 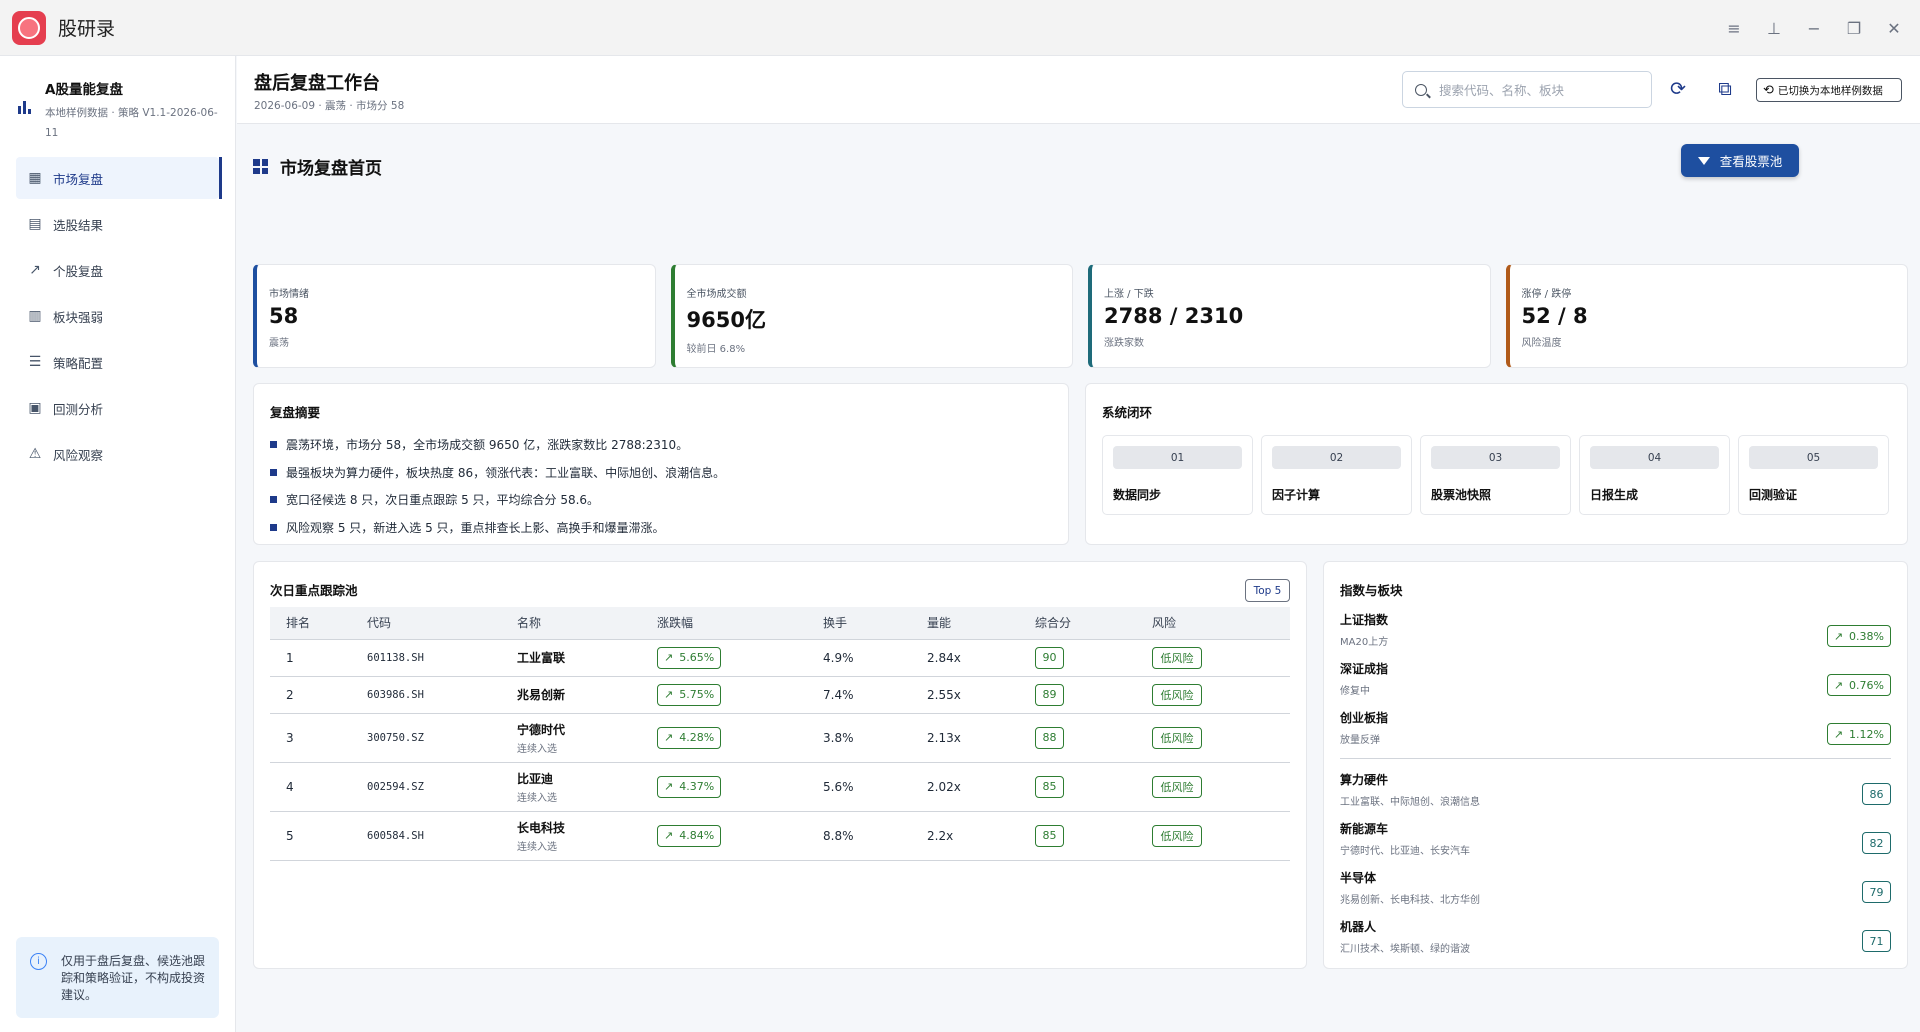 What do you see at coordinates (1814, 28) in the screenshot?
I see `minimize-icon: −` at bounding box center [1814, 28].